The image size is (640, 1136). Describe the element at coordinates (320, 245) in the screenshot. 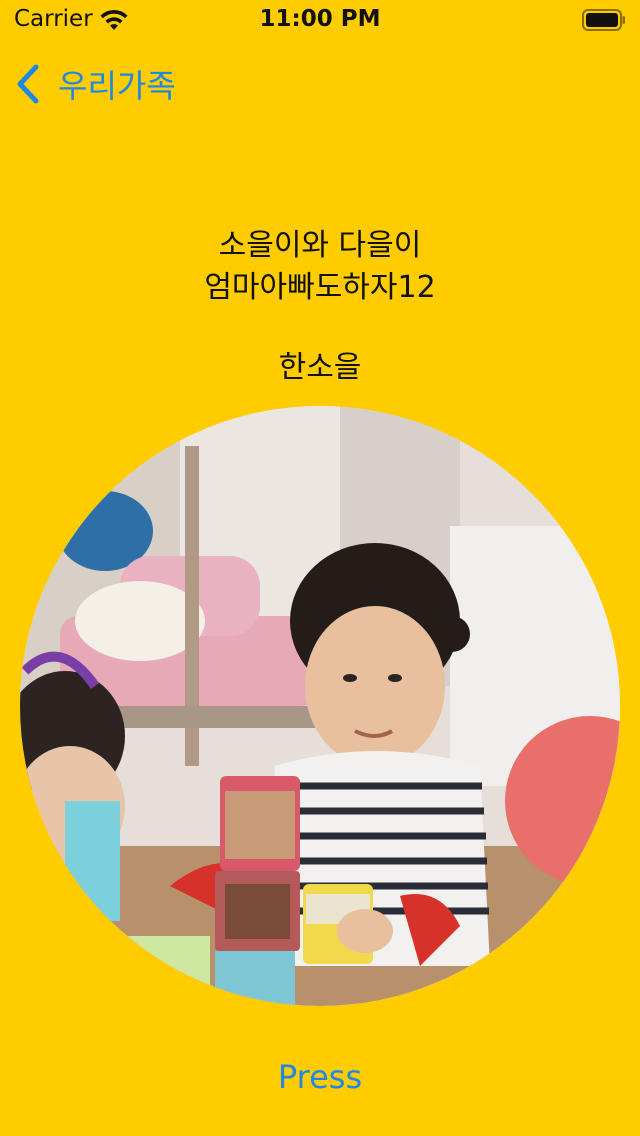

I see `title-line-1: 소을이와 다을이` at that location.